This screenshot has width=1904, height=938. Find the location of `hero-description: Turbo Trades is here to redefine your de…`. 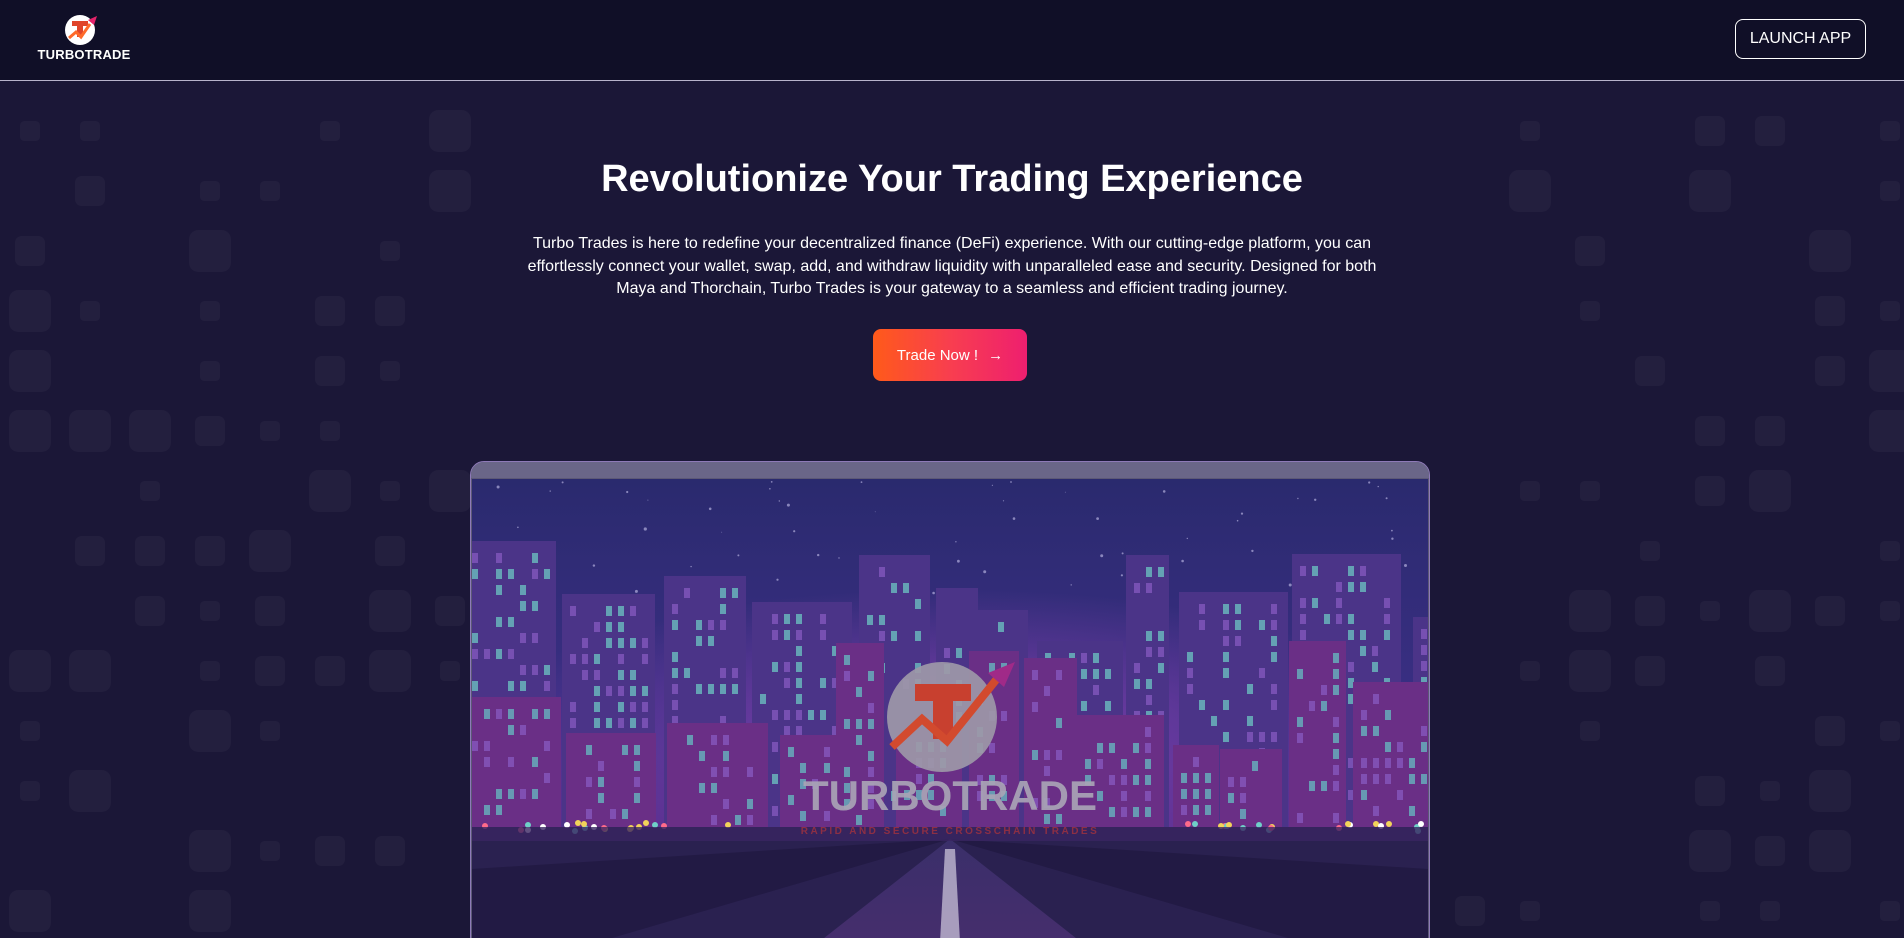

hero-description: Turbo Trades is here to redefine your de… is located at coordinates (952, 266).